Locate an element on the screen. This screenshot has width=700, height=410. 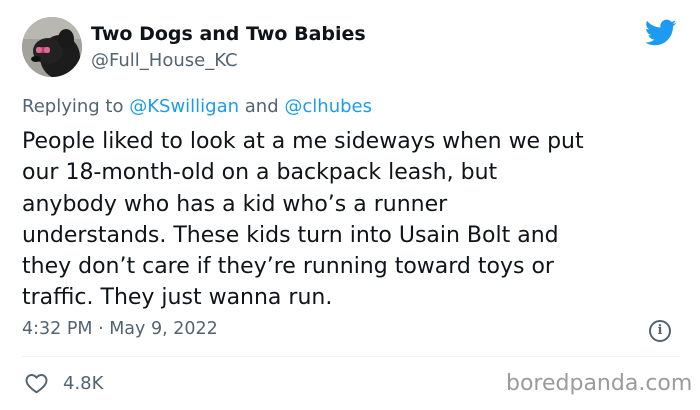
tweet-text-line: anybody who has a kid who’s a runner is located at coordinates (235, 204).